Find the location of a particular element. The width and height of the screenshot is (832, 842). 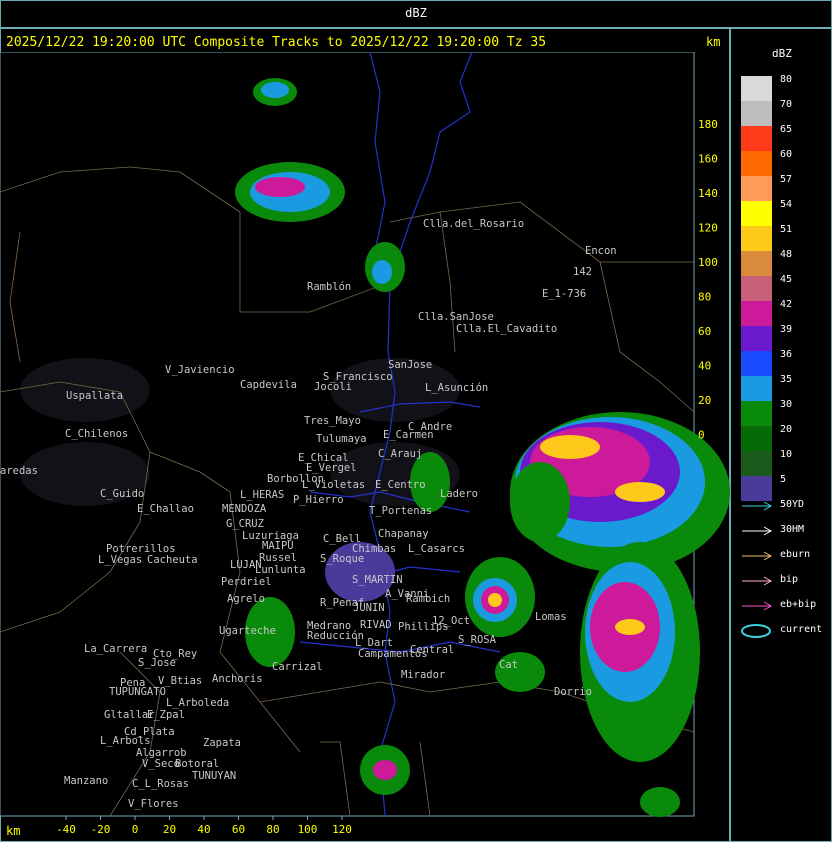

place-label: C_Guido is located at coordinates (122, 494).